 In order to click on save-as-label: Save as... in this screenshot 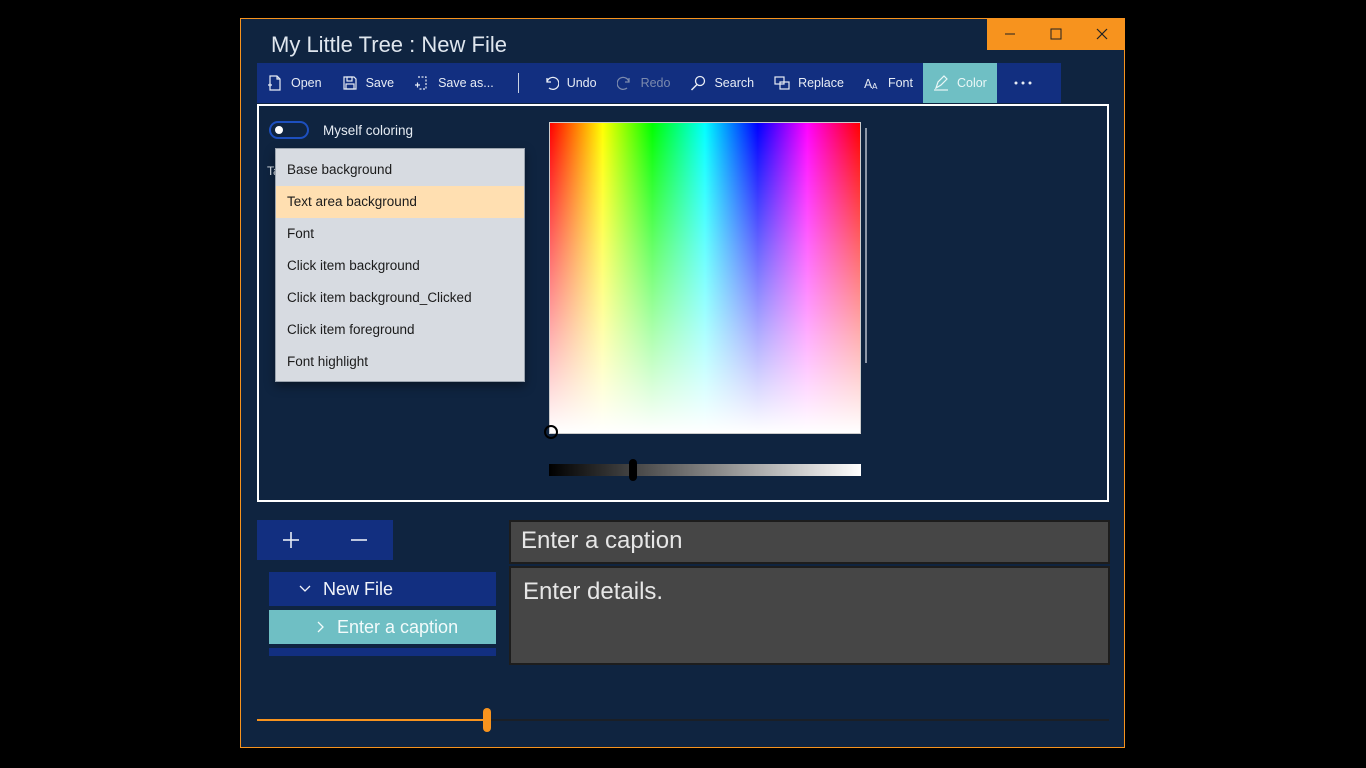, I will do `click(466, 83)`.